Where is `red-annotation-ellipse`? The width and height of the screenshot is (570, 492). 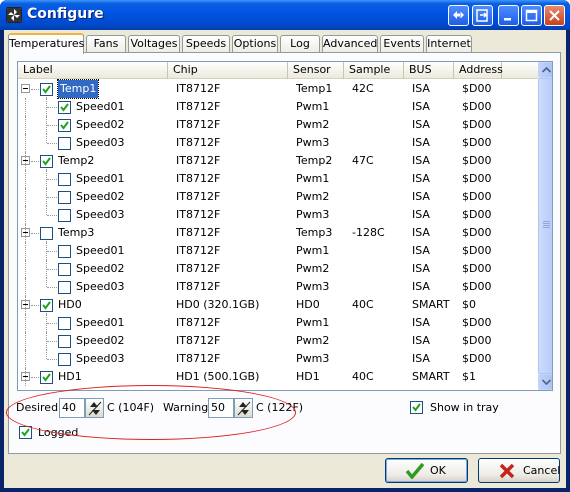
red-annotation-ellipse is located at coordinates (151, 412).